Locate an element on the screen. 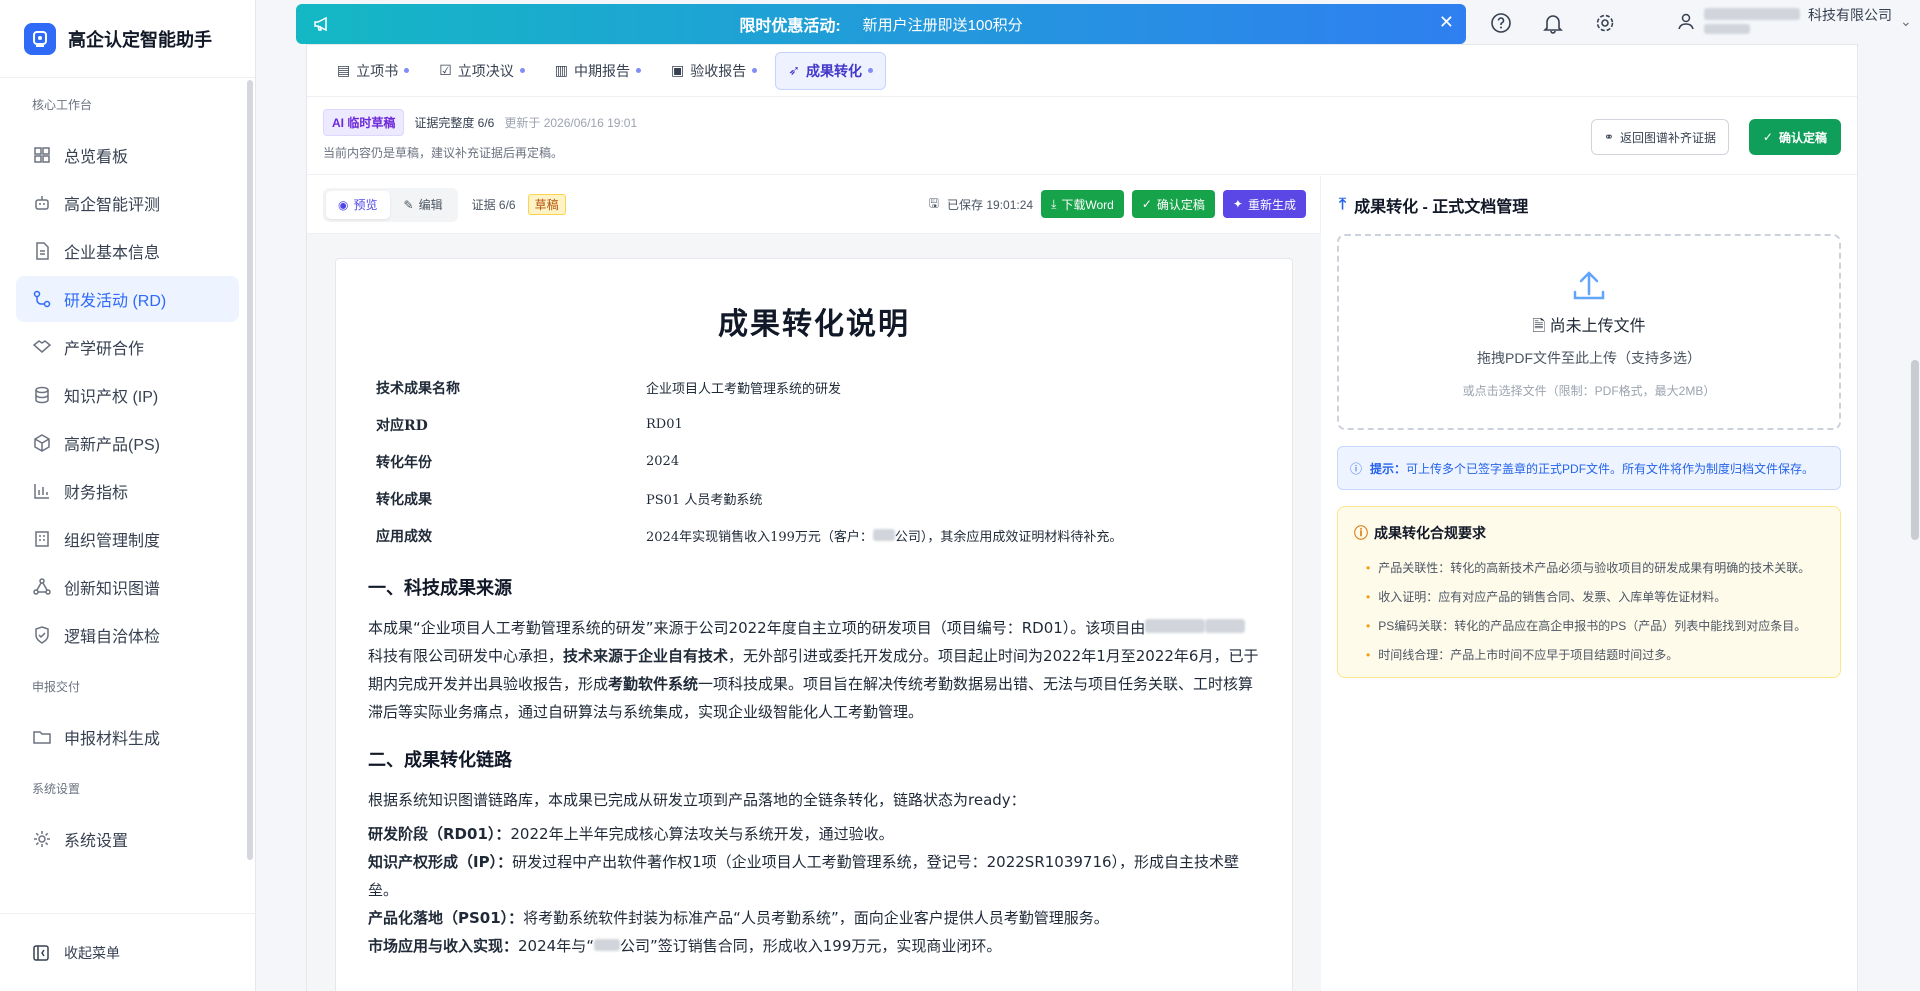 This screenshot has width=1920, height=991. close-icon: ✕ is located at coordinates (1446, 22).